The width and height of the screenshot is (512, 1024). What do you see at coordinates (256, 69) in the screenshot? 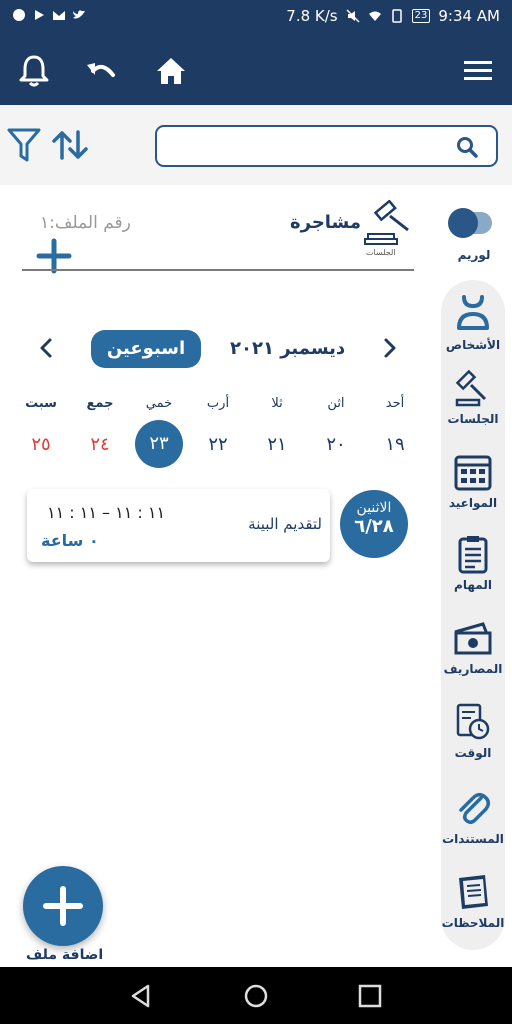
I see `app-bar` at bounding box center [256, 69].